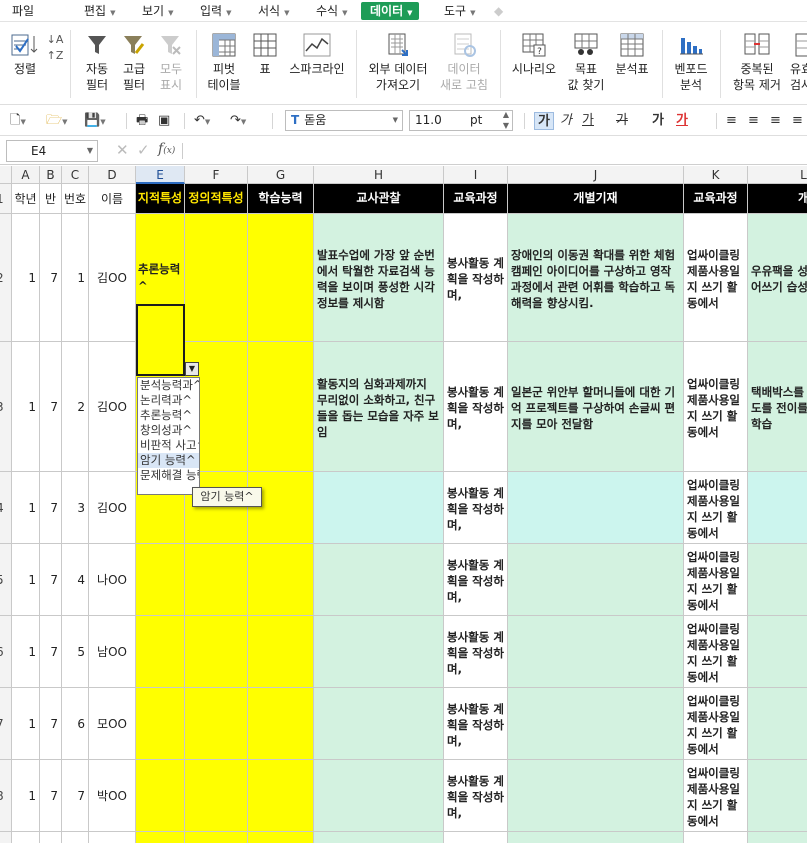  I want to click on dropdown-option: 암기 능력^, so click(168, 460).